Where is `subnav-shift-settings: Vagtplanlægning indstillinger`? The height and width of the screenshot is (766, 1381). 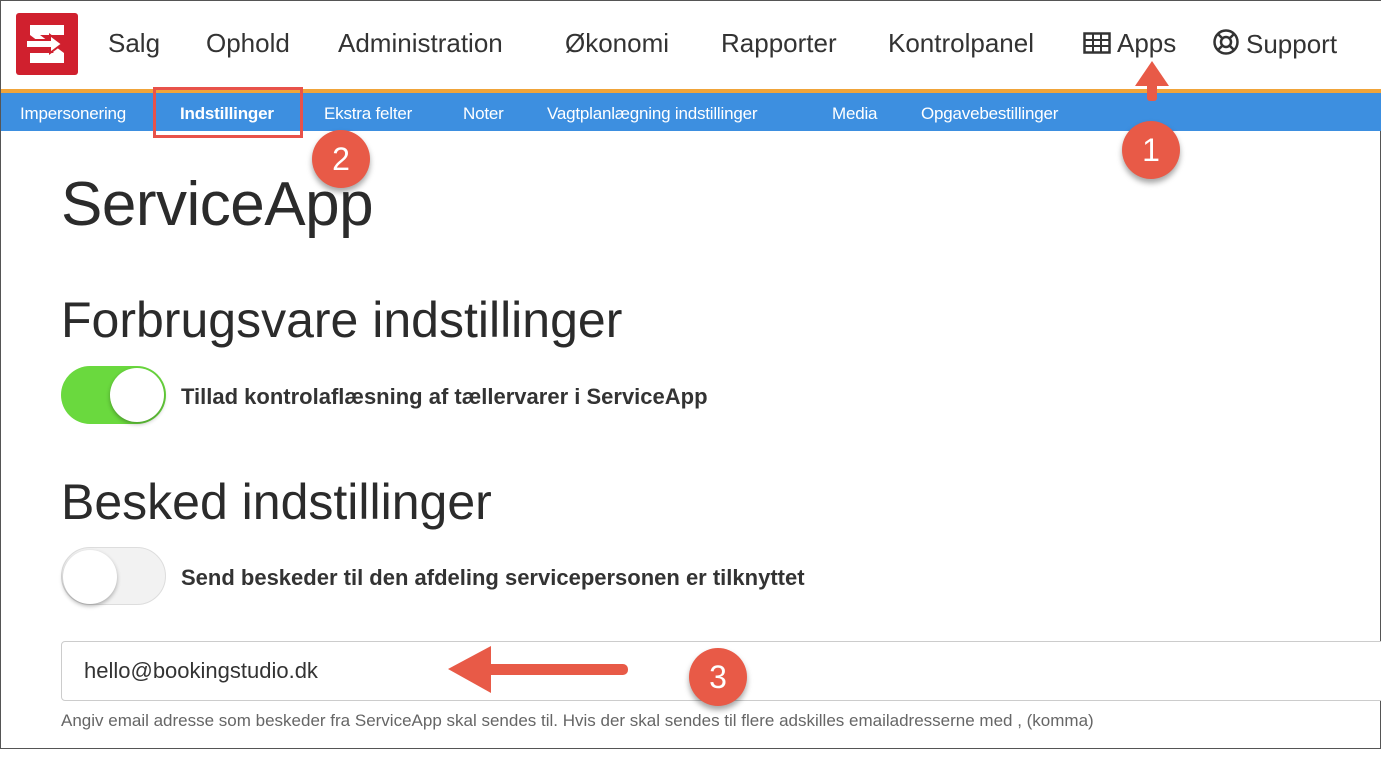
subnav-shift-settings: Vagtplanlægning indstillinger is located at coordinates (652, 114).